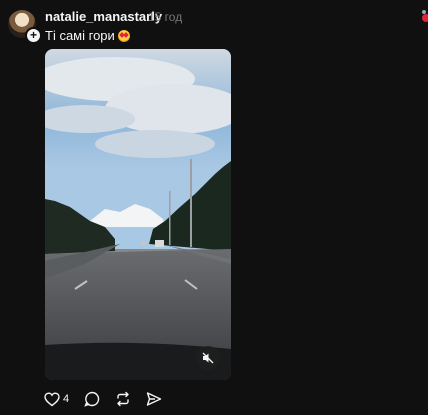 This screenshot has height=415, width=428. I want to click on speaker-muted-icon, so click(208, 358).